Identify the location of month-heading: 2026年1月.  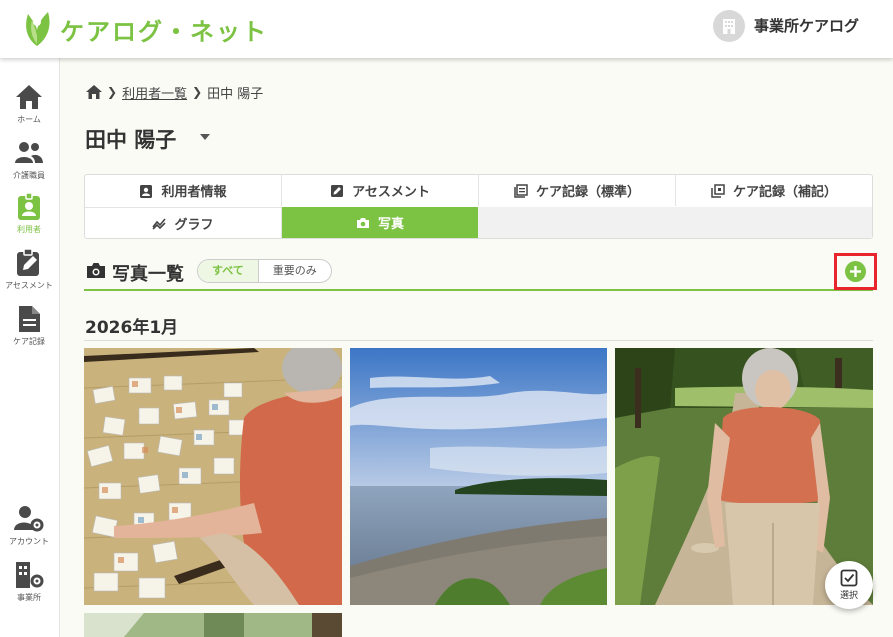
(132, 328).